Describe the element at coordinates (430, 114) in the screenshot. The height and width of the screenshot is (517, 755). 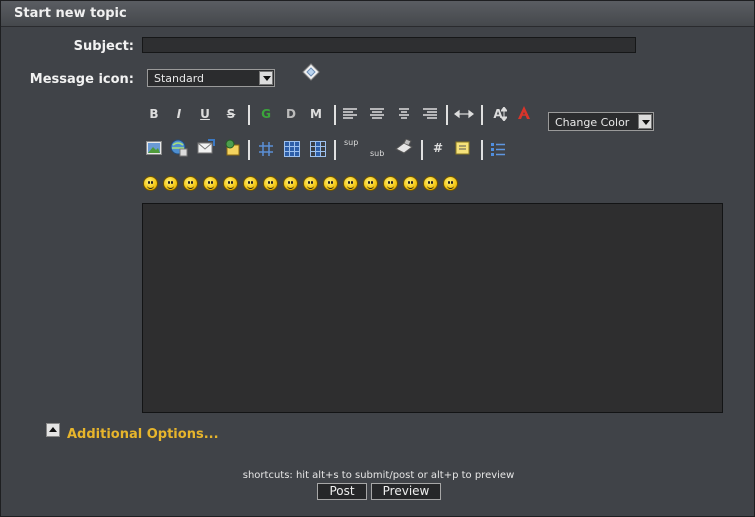
I see `align-right-icon` at that location.